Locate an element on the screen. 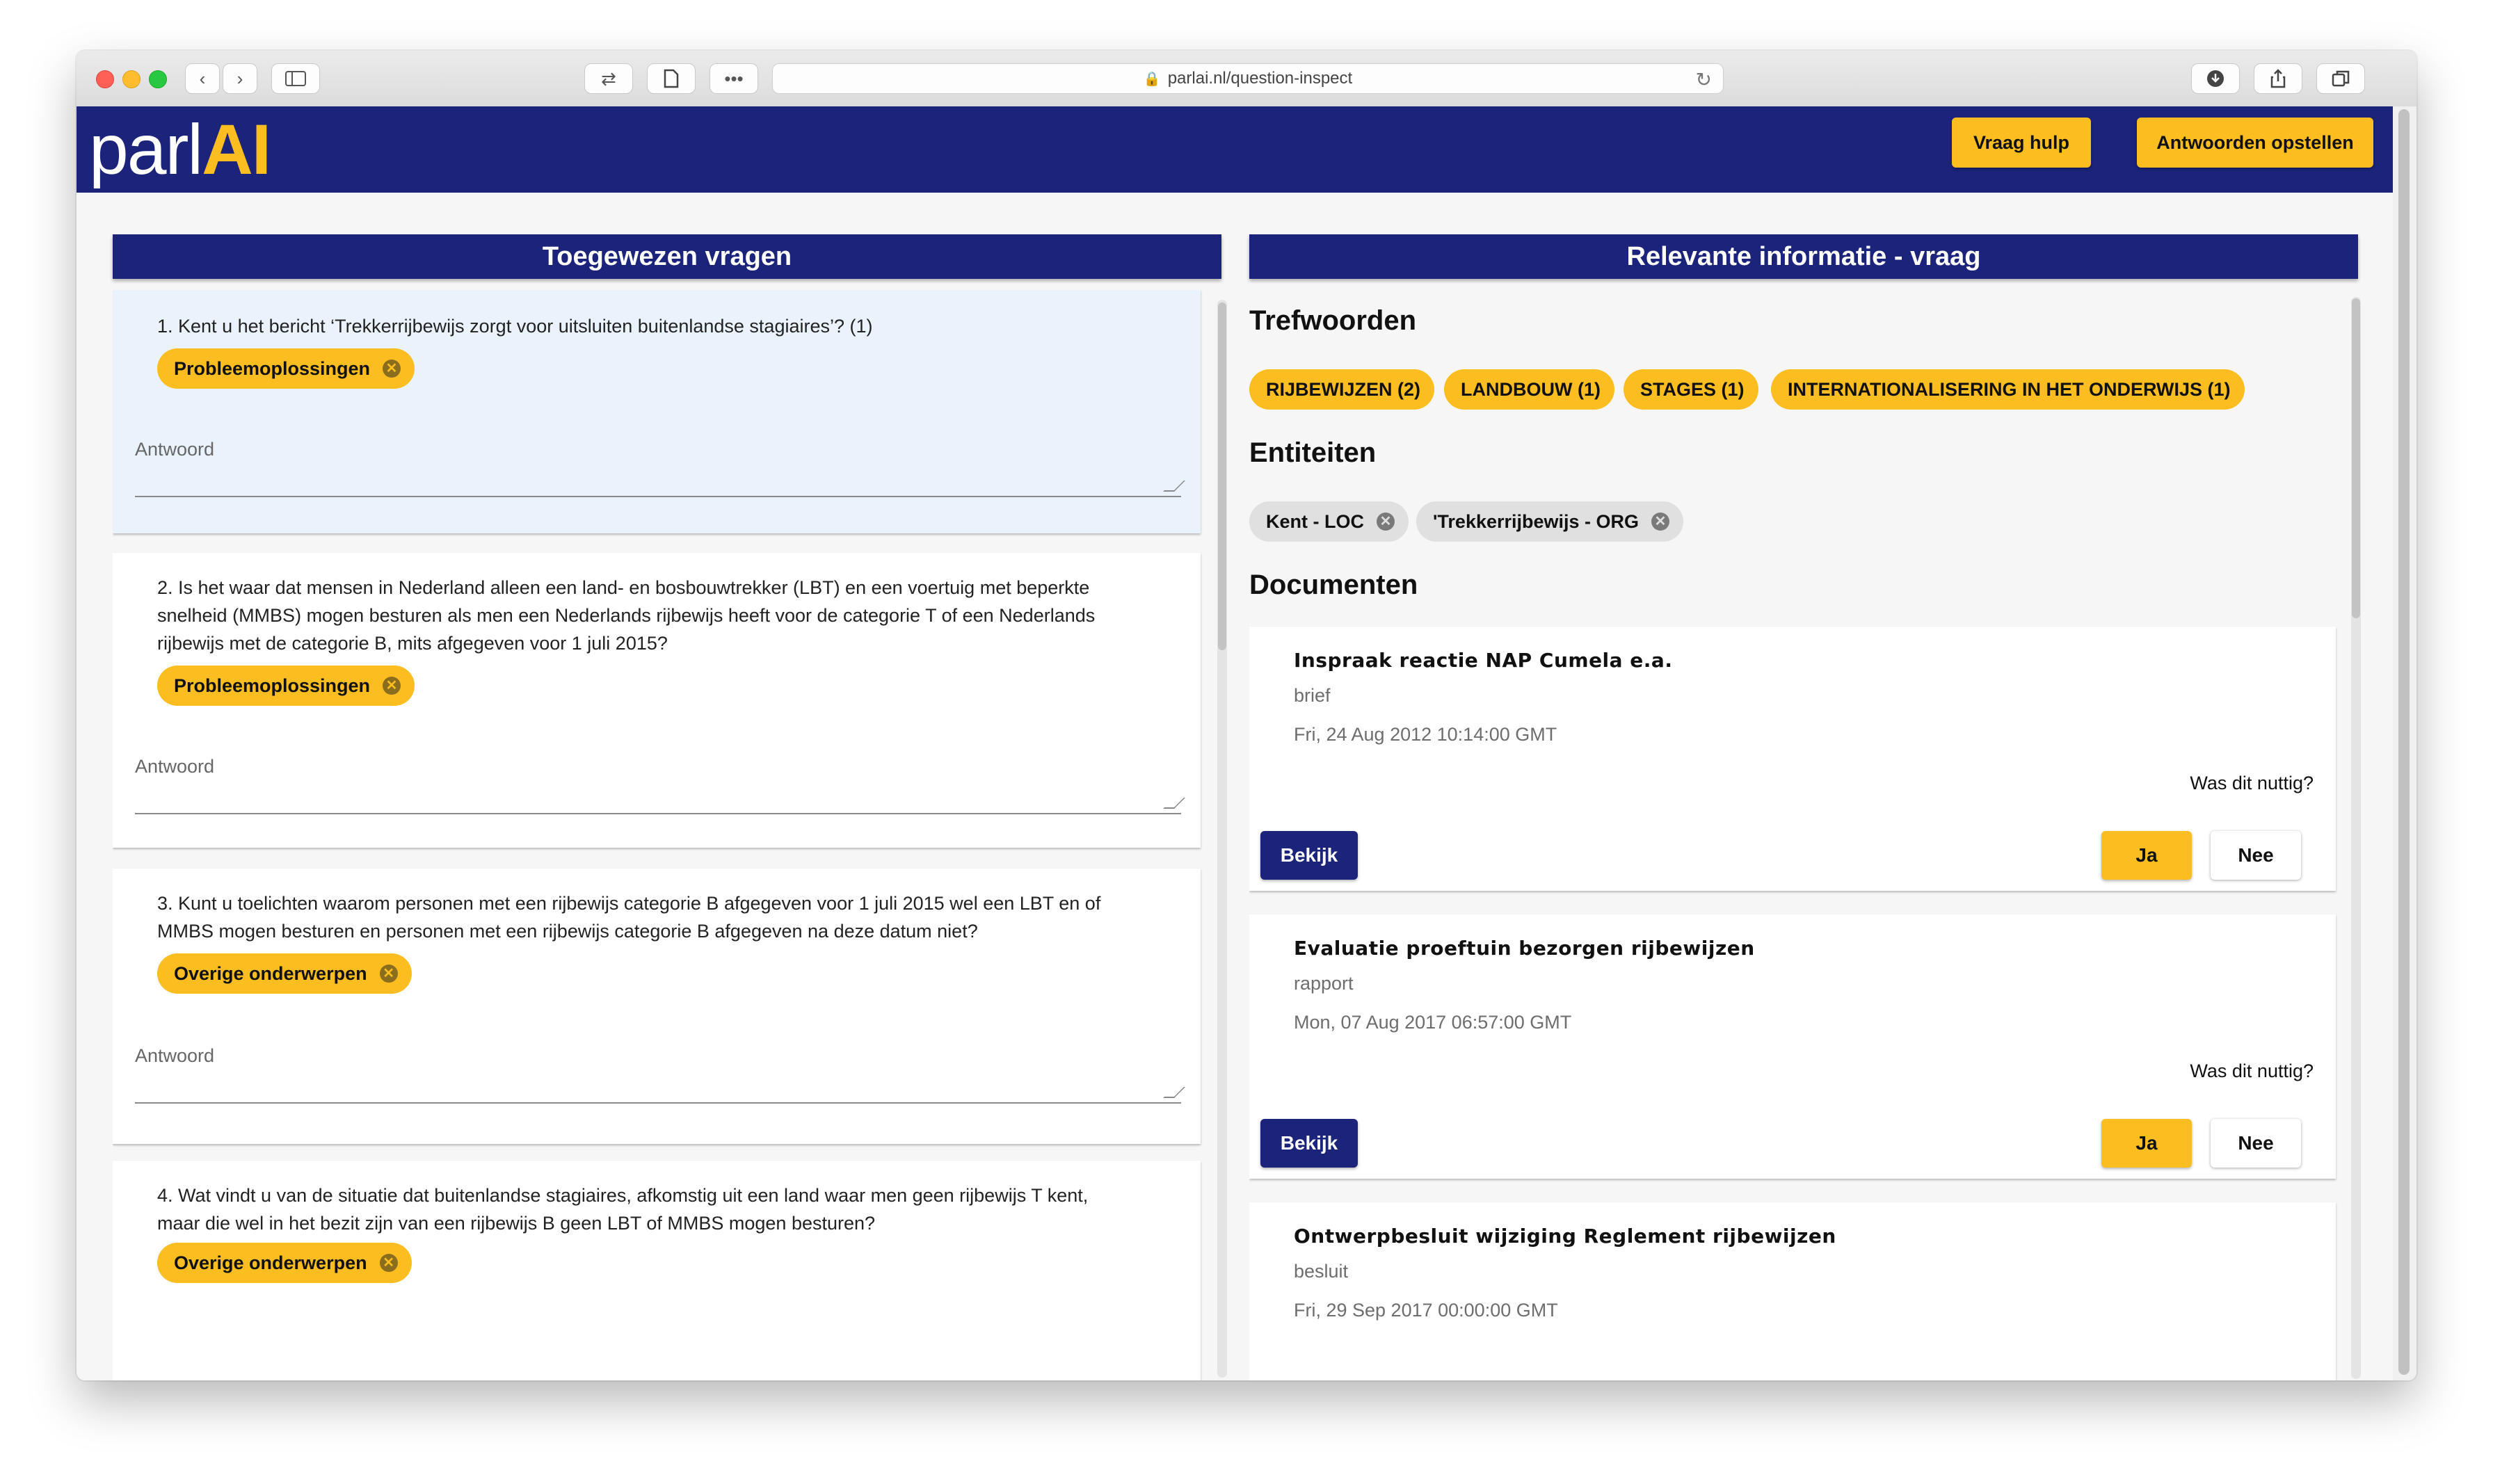 This screenshot has height=1484, width=2493. chevron-left-icon: ‹ is located at coordinates (202, 78).